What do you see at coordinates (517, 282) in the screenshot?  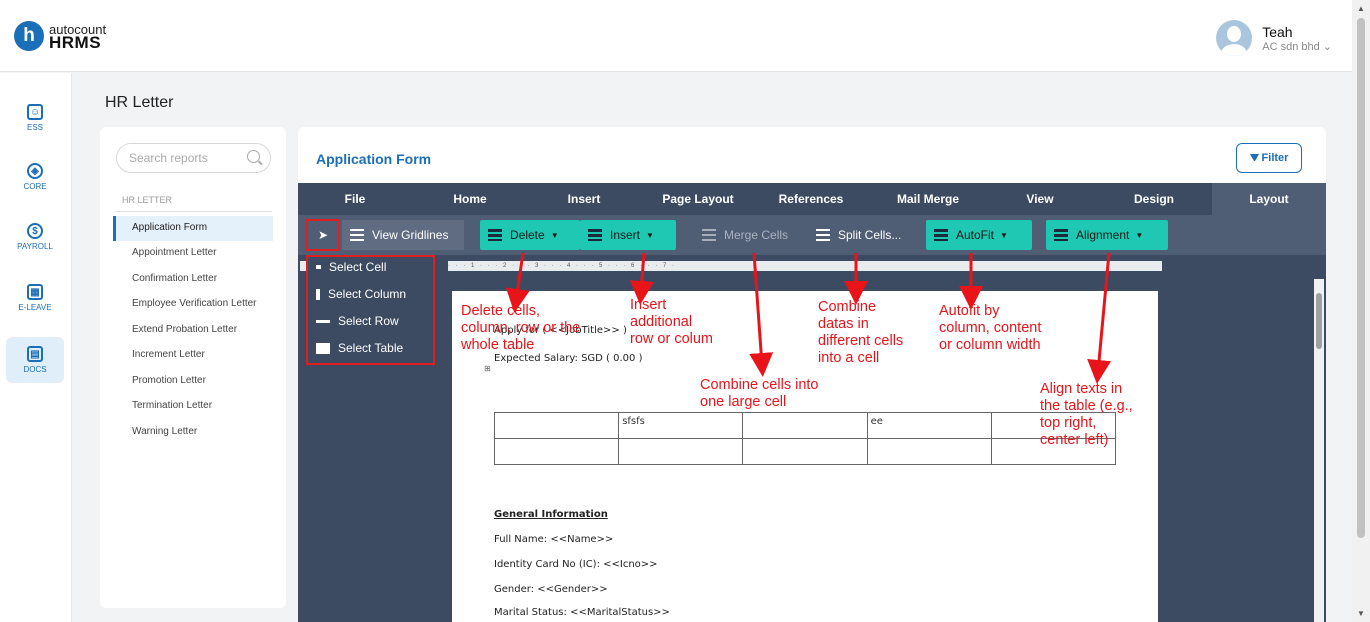 I see `arrow-delete` at bounding box center [517, 282].